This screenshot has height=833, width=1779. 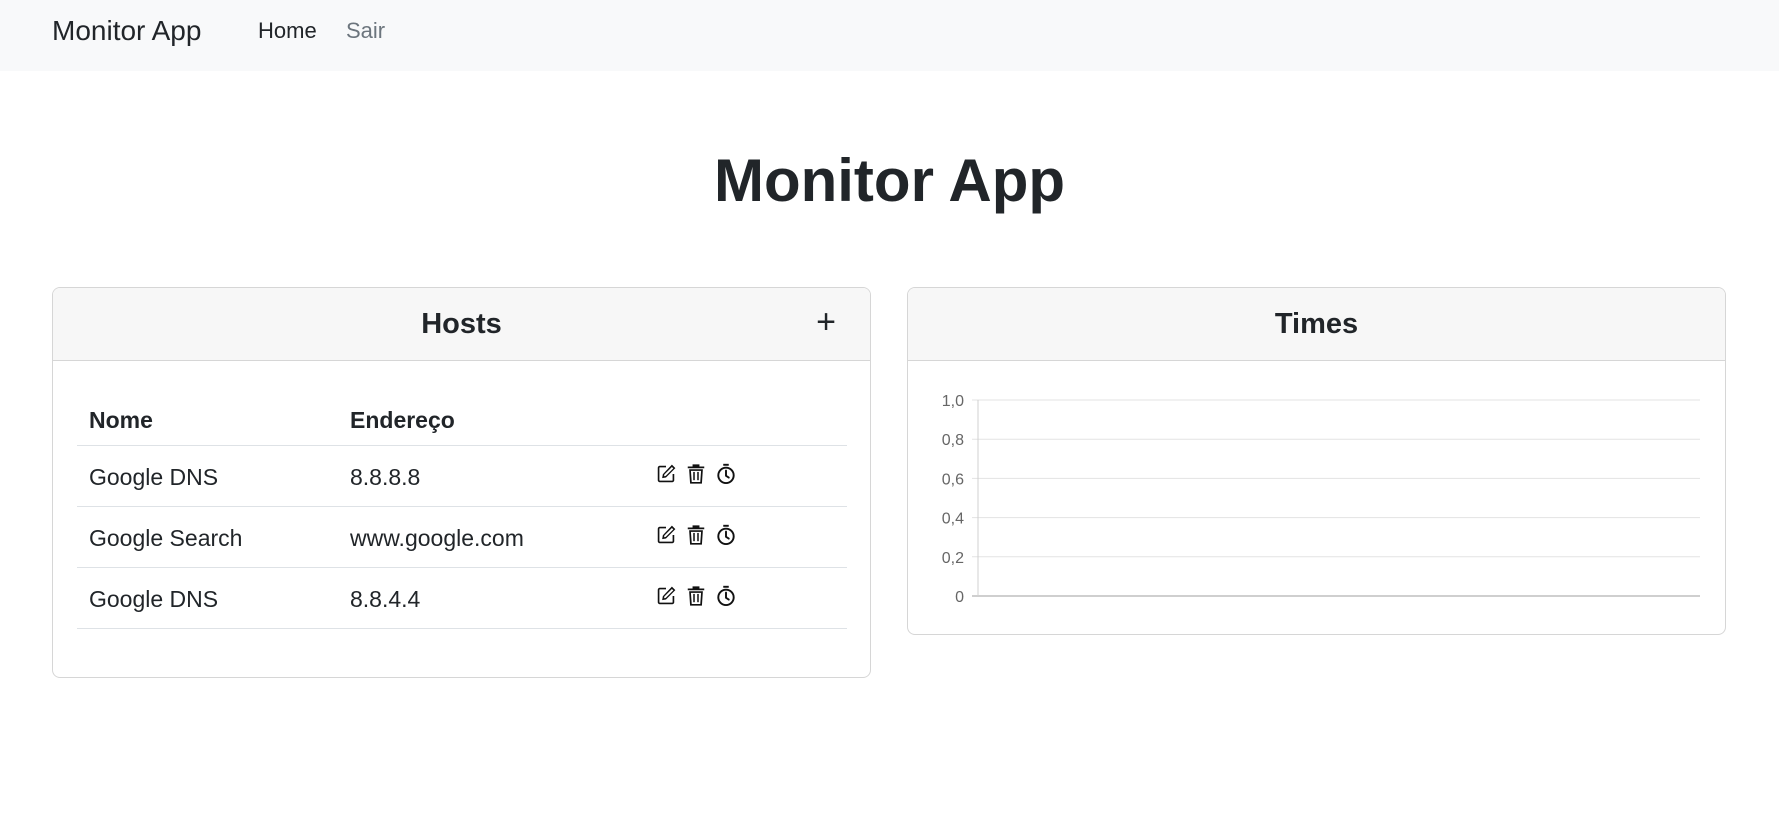 I want to click on host-address: www.google.com, so click(x=437, y=538).